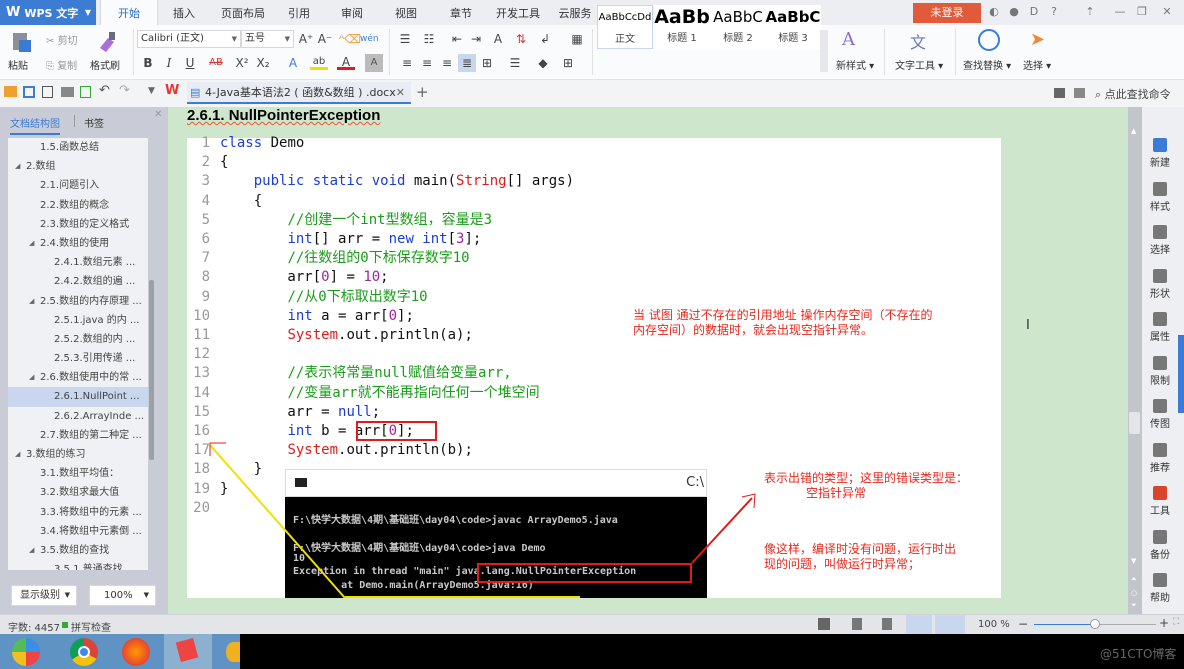 The image size is (1184, 669). I want to click on reading-view-button, so click(950, 624).